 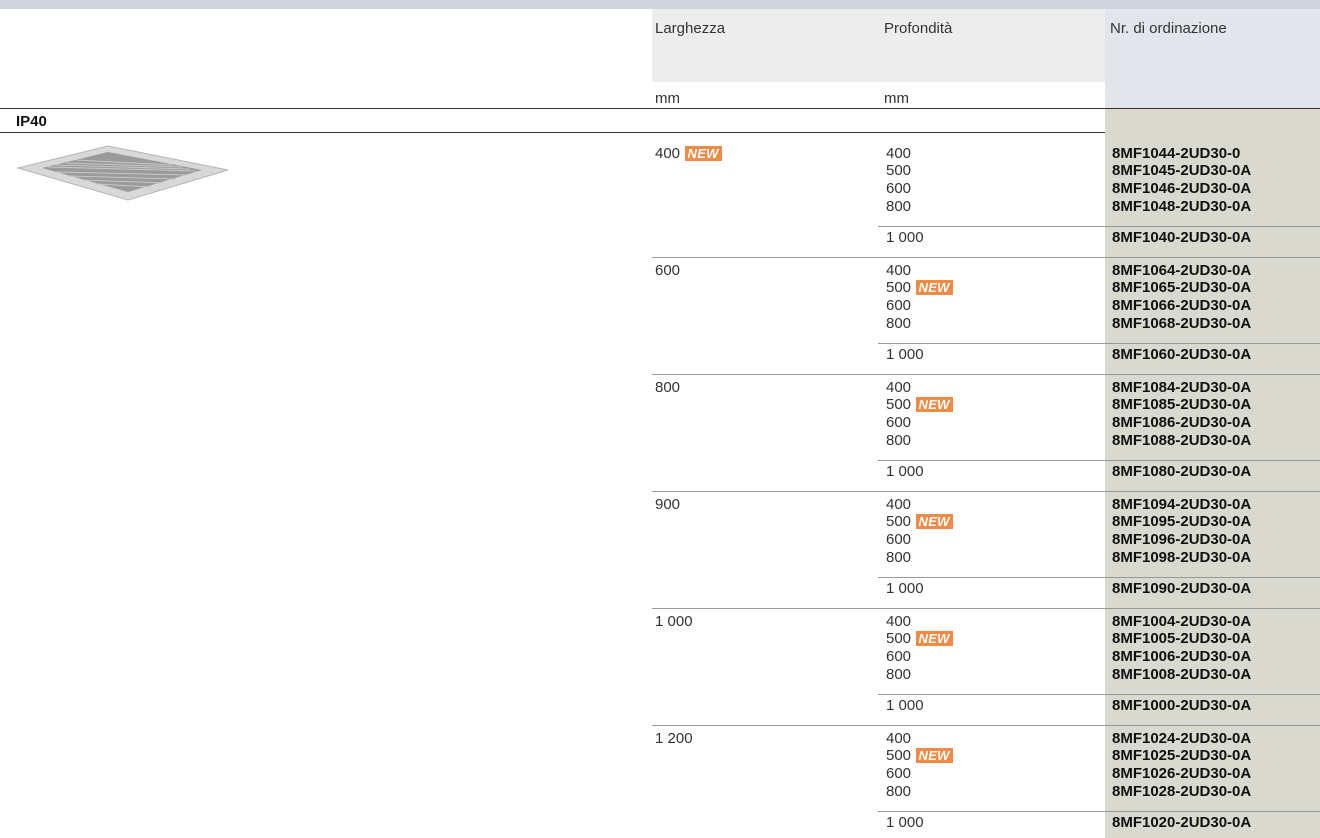 I want to click on order-number: 8MF1098-2UD30-0A, so click(x=1182, y=557).